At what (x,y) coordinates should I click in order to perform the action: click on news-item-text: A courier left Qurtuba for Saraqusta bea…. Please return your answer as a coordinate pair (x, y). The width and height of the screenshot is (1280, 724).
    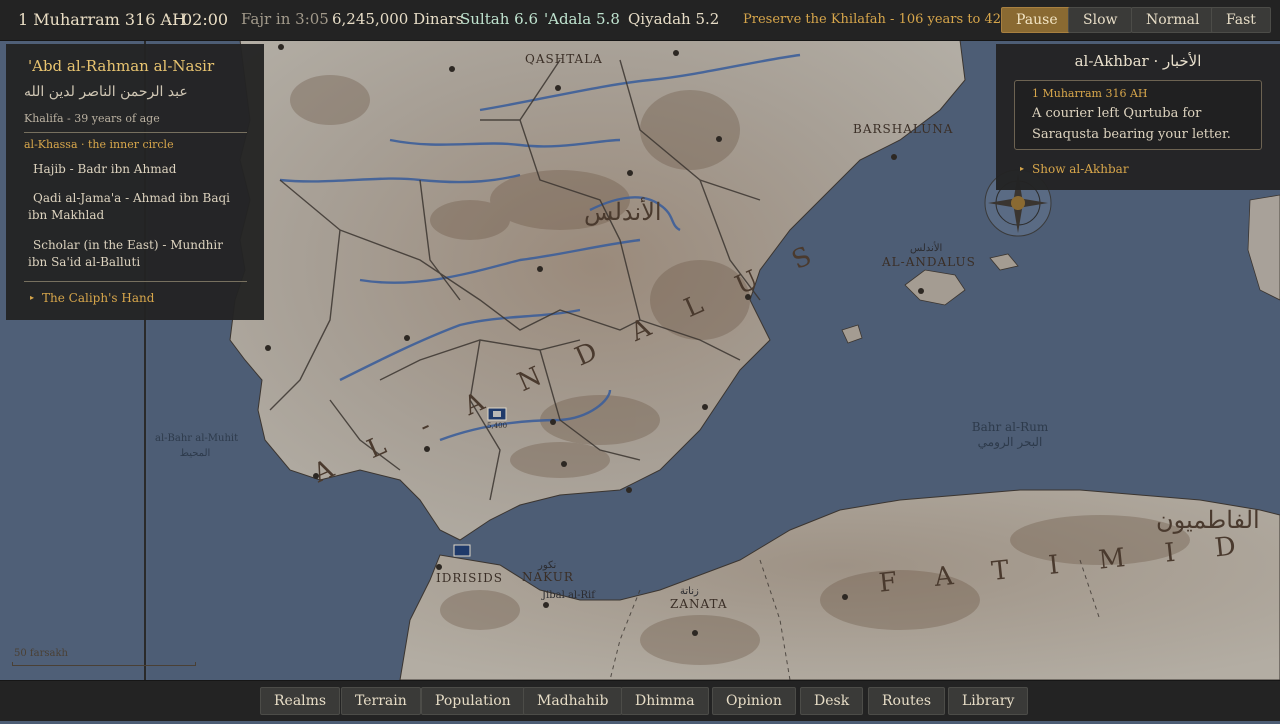
    Looking at the image, I should click on (1131, 124).